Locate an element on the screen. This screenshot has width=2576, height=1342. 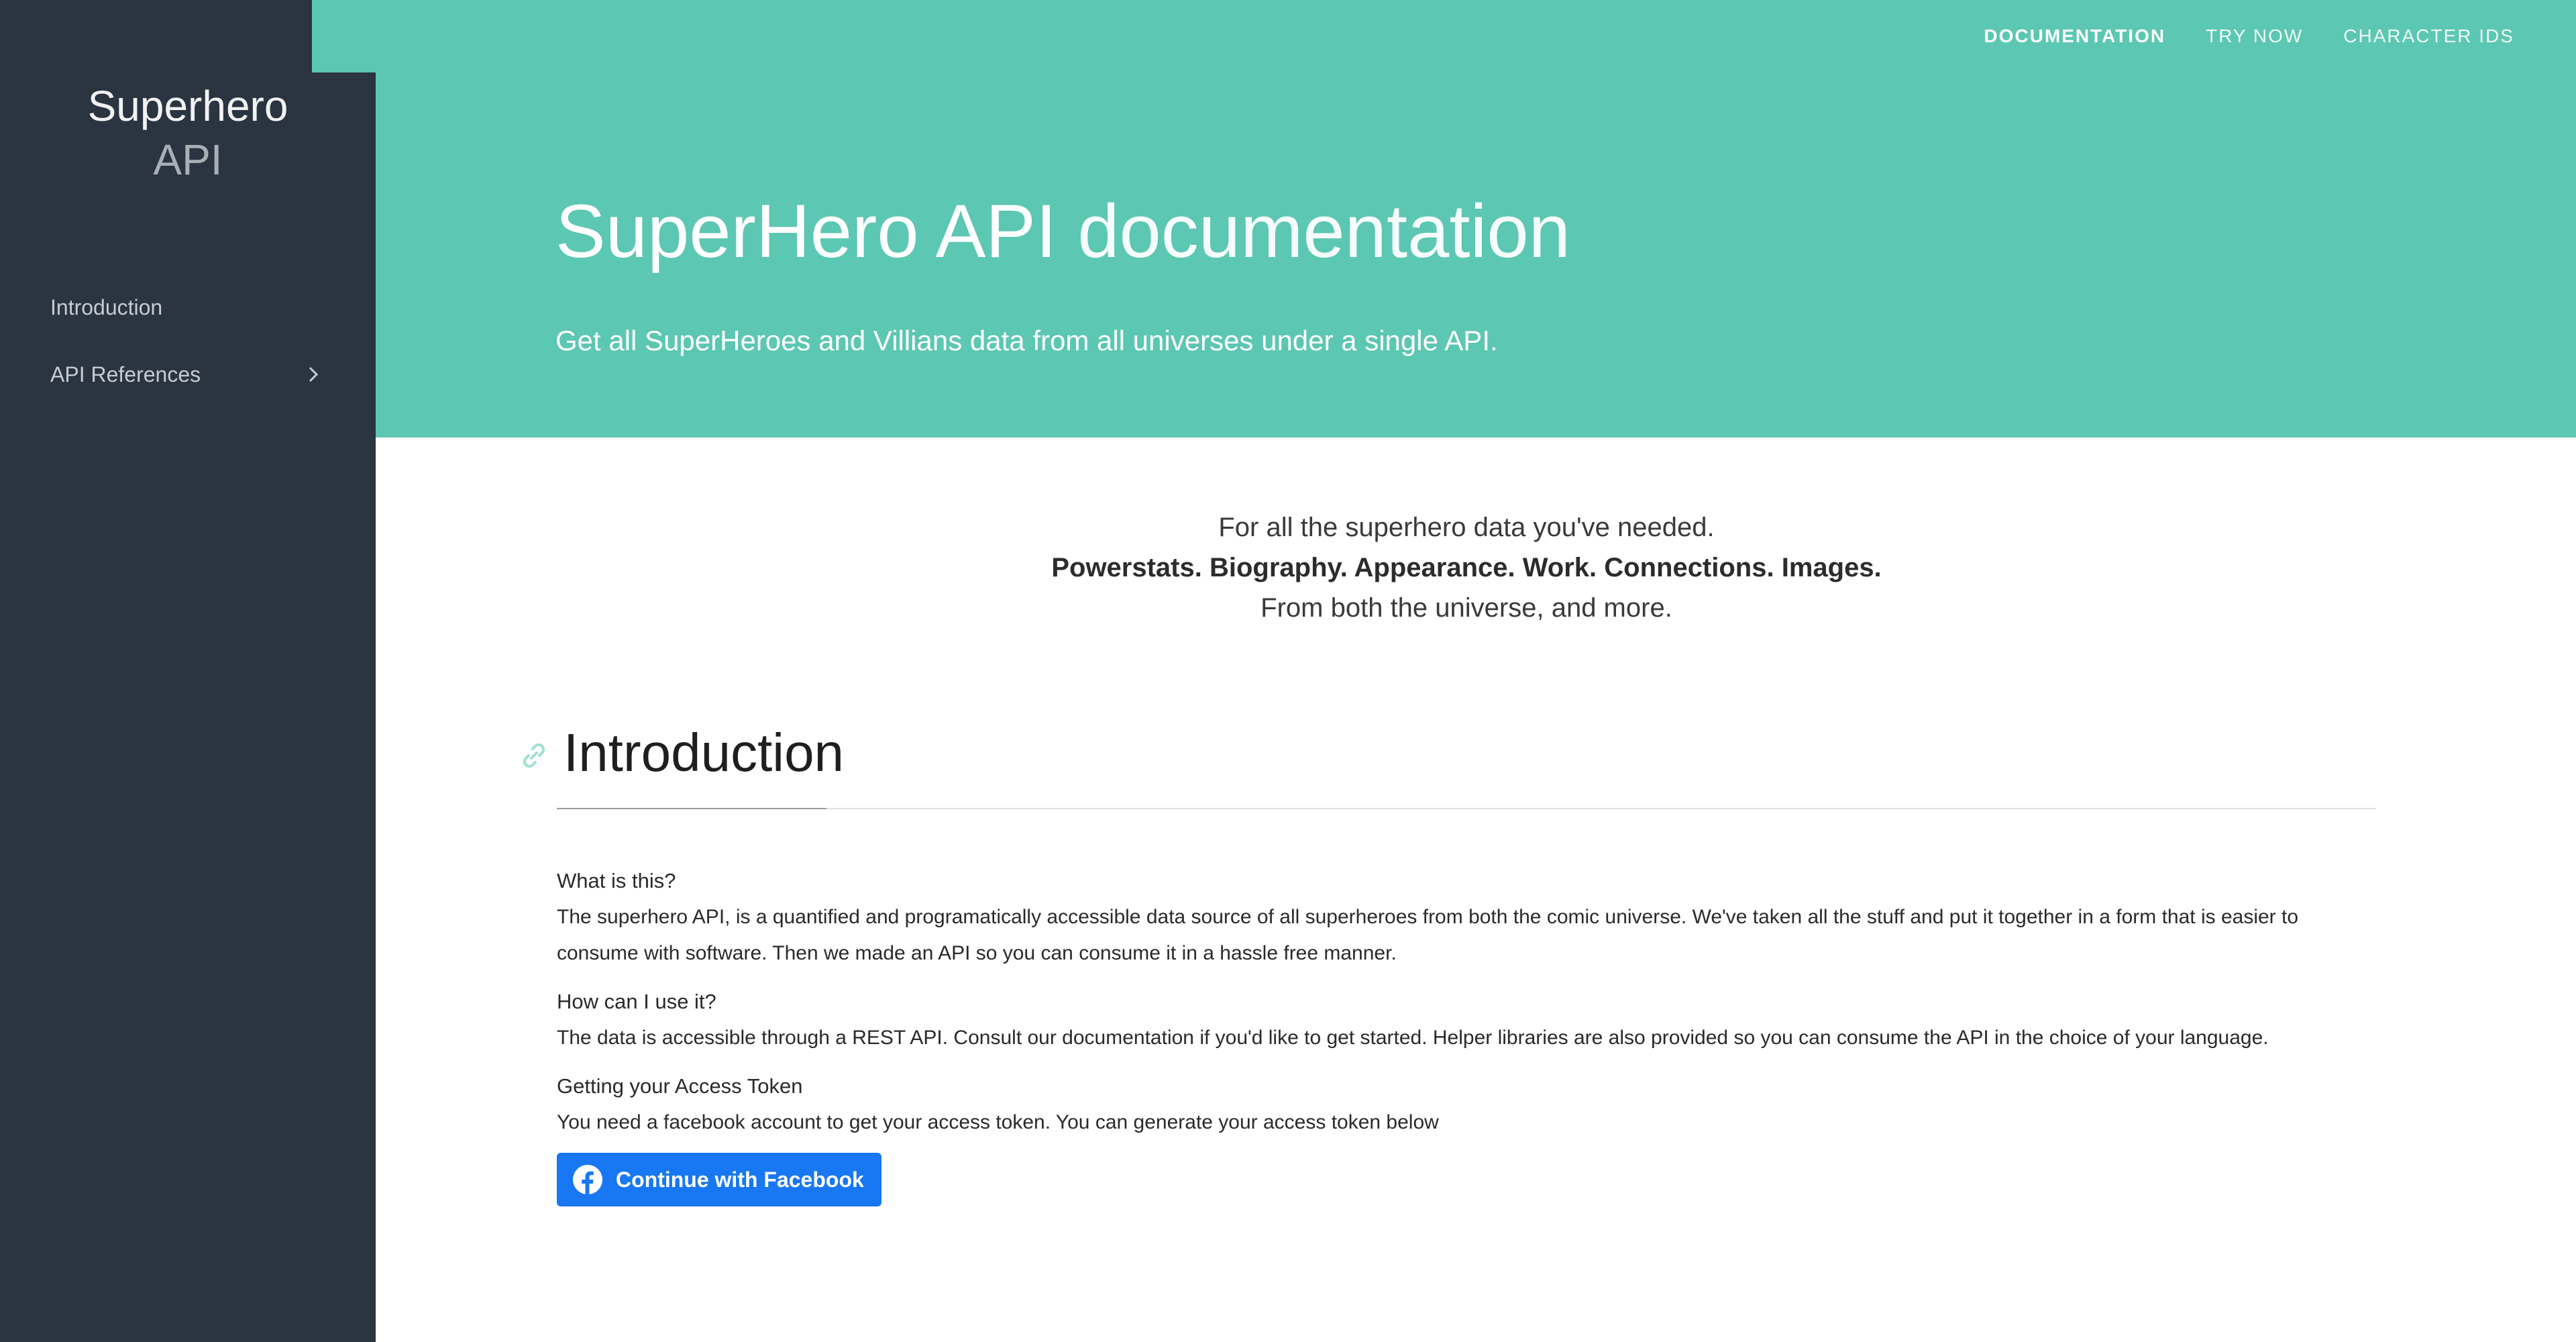
sidebar-item-introduction: Introduction is located at coordinates (188, 307).